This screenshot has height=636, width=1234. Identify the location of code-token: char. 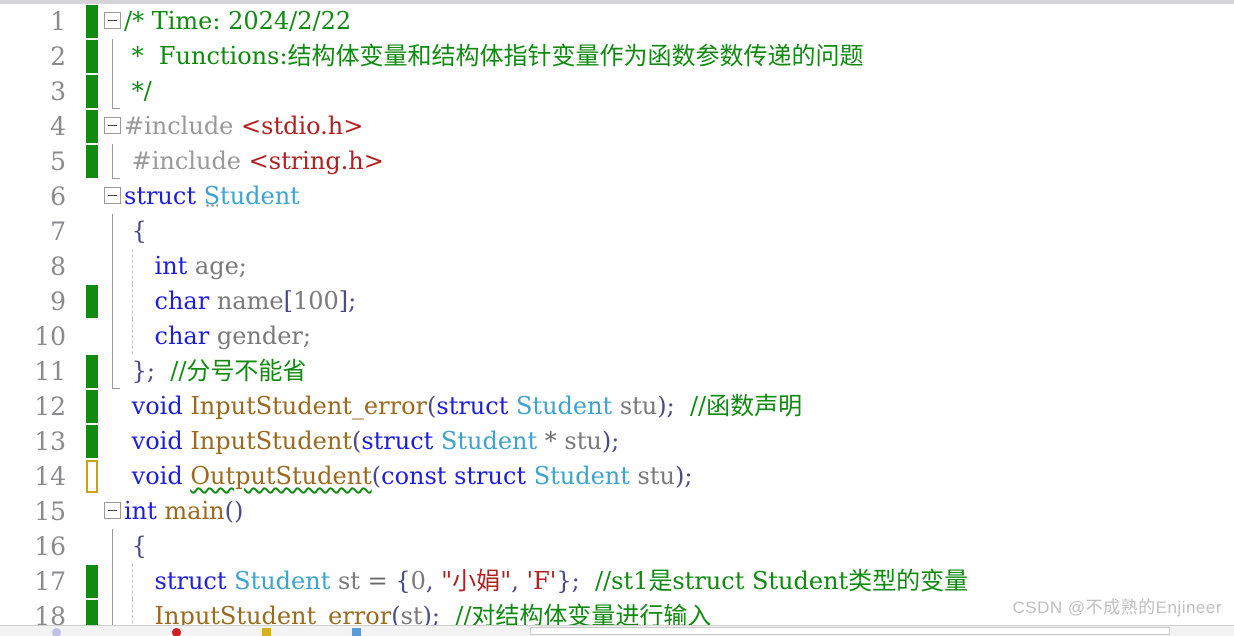
(170, 336).